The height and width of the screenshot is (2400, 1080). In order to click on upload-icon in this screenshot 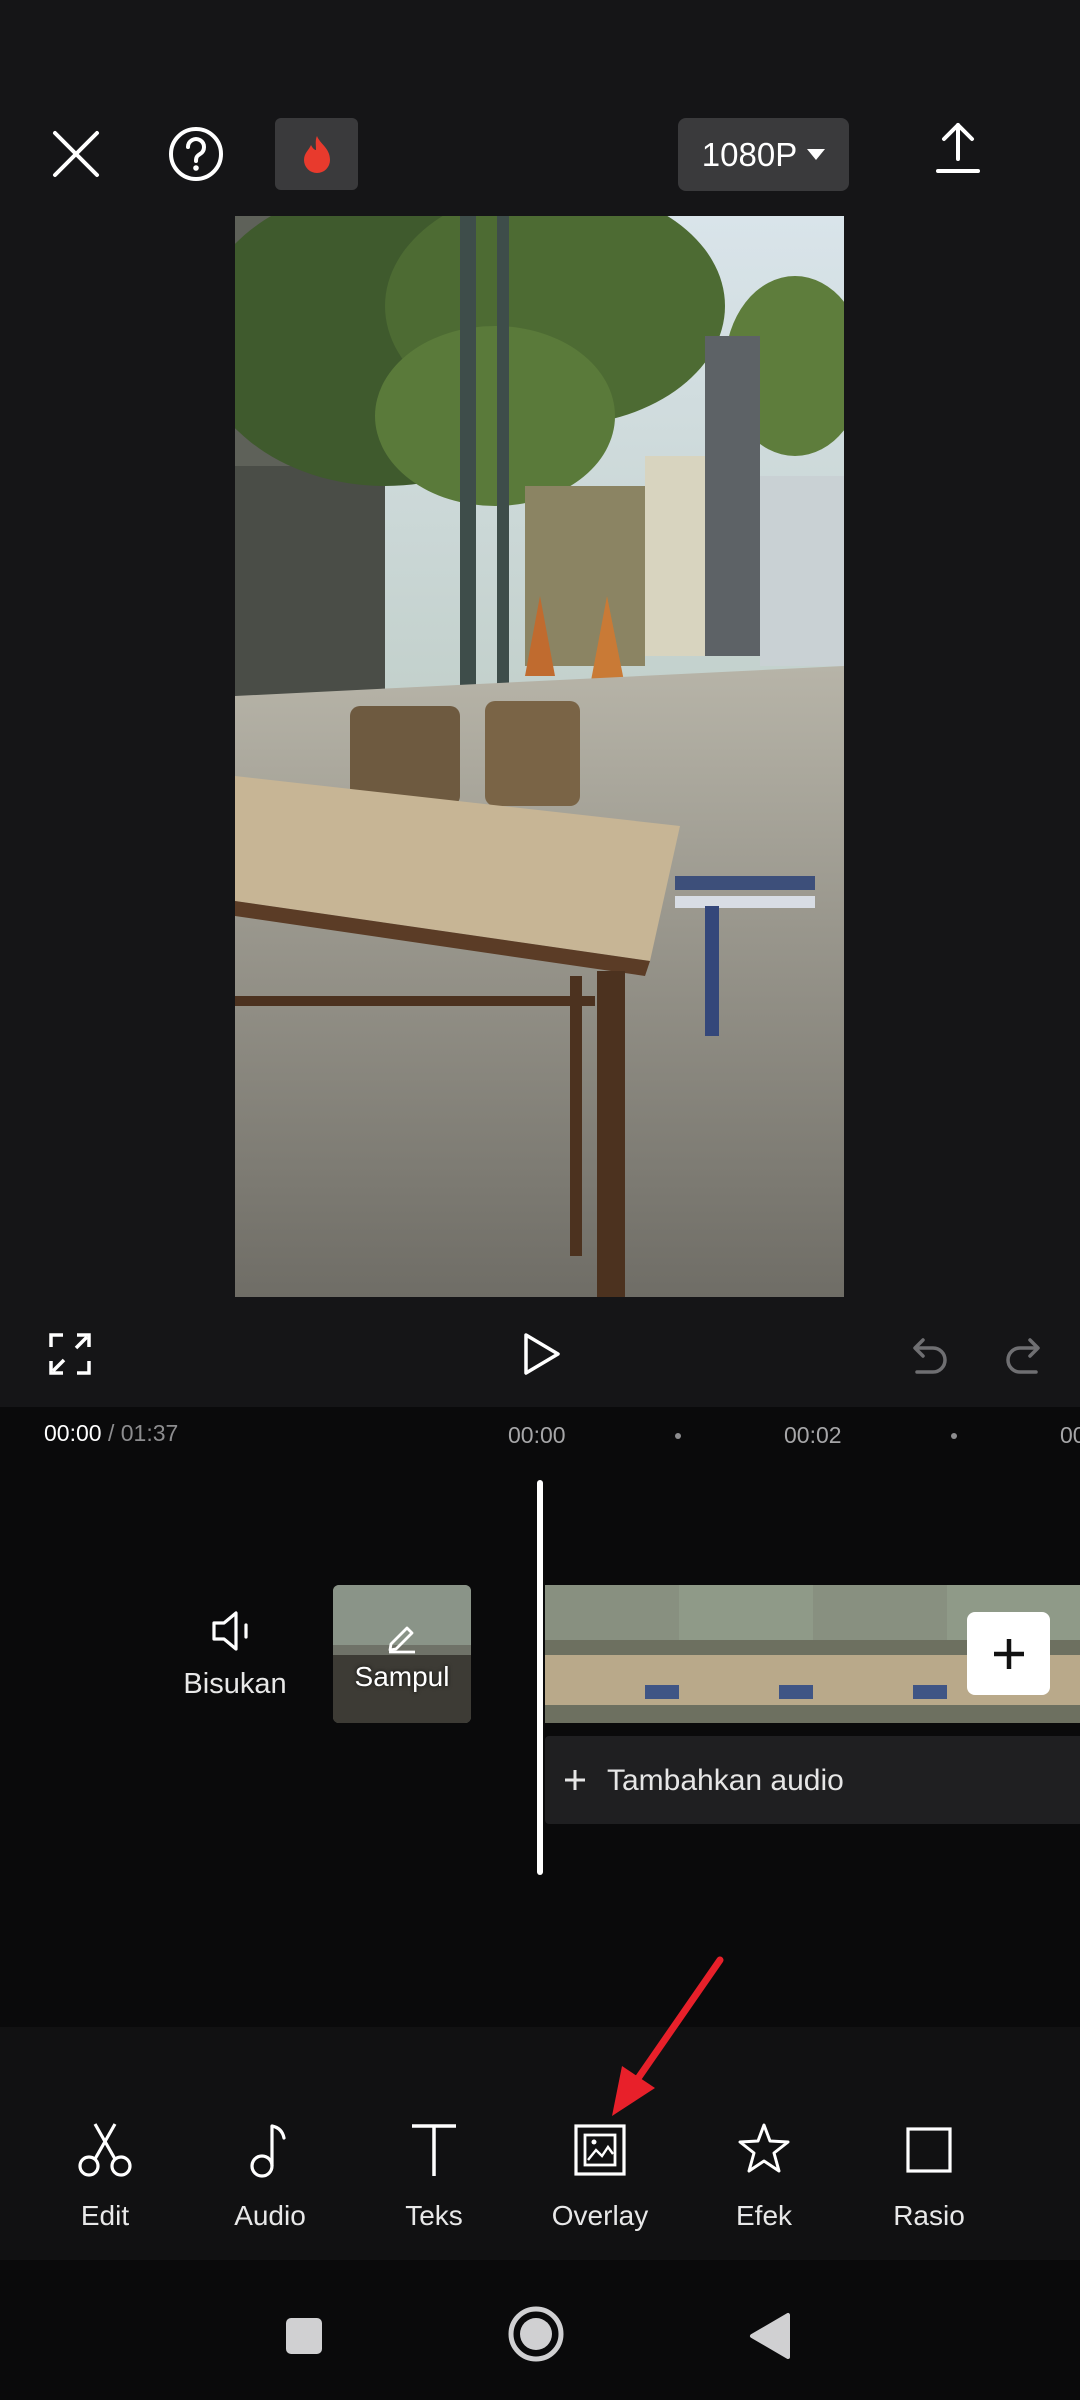, I will do `click(958, 148)`.